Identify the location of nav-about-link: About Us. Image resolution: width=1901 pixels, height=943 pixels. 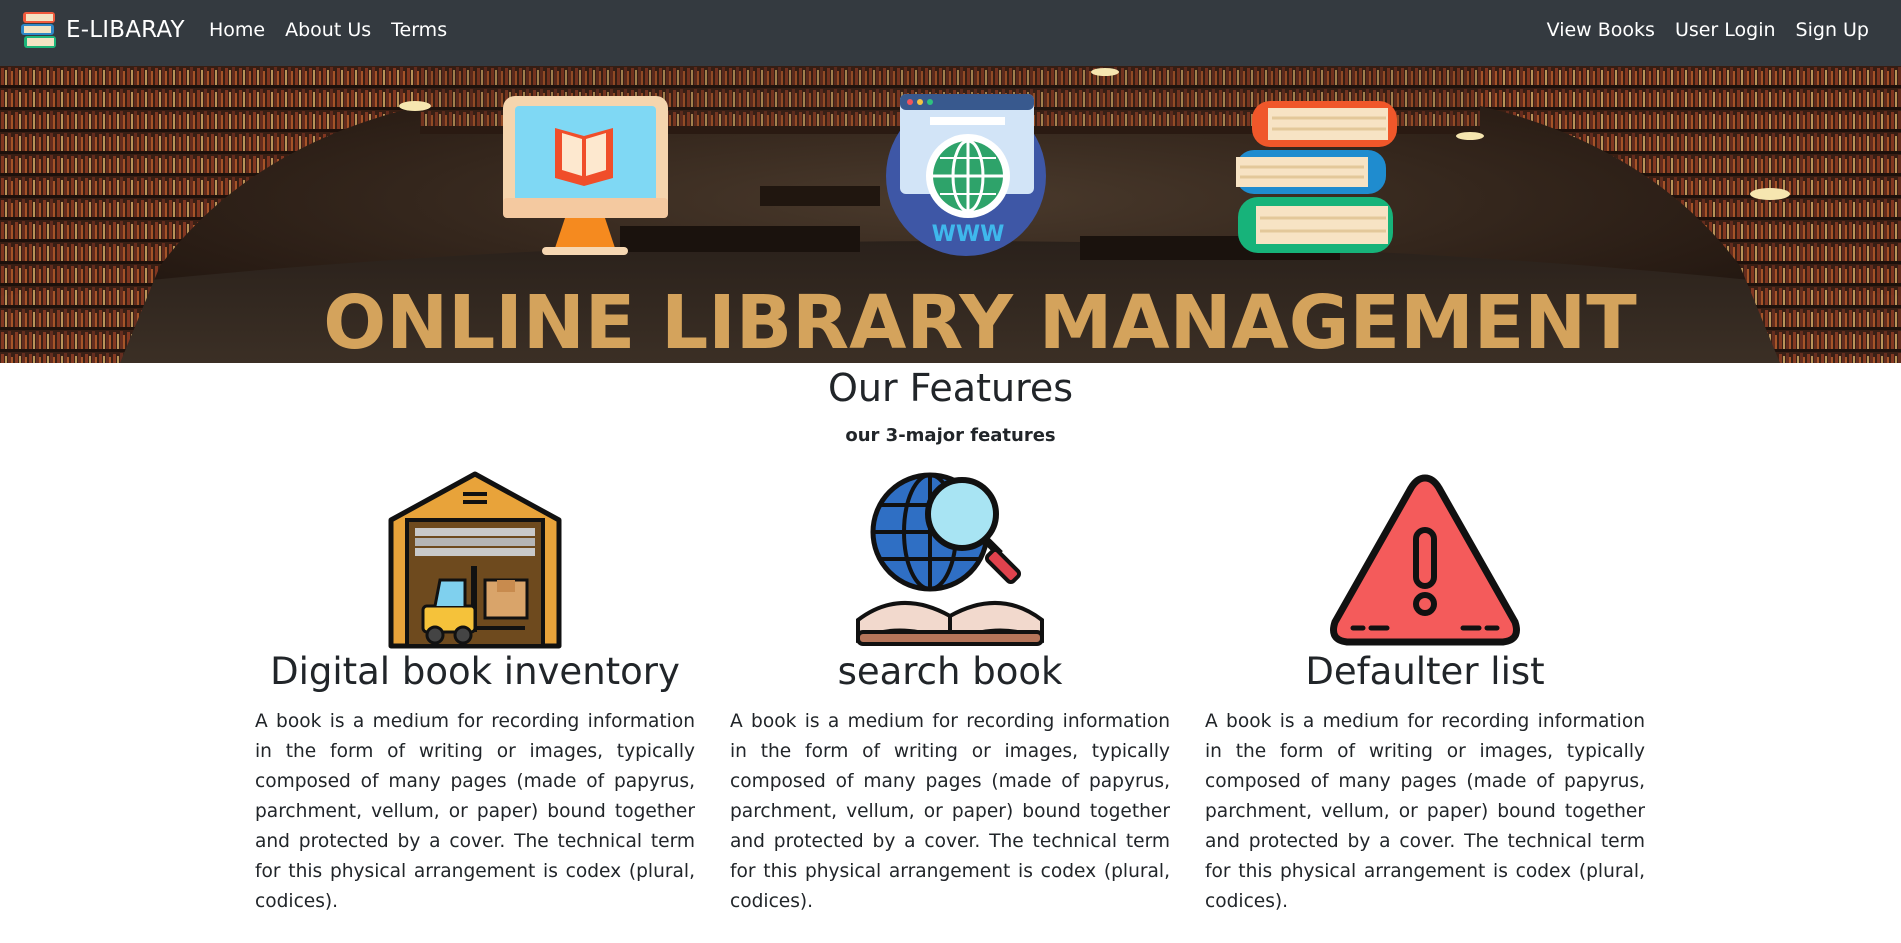
(328, 30).